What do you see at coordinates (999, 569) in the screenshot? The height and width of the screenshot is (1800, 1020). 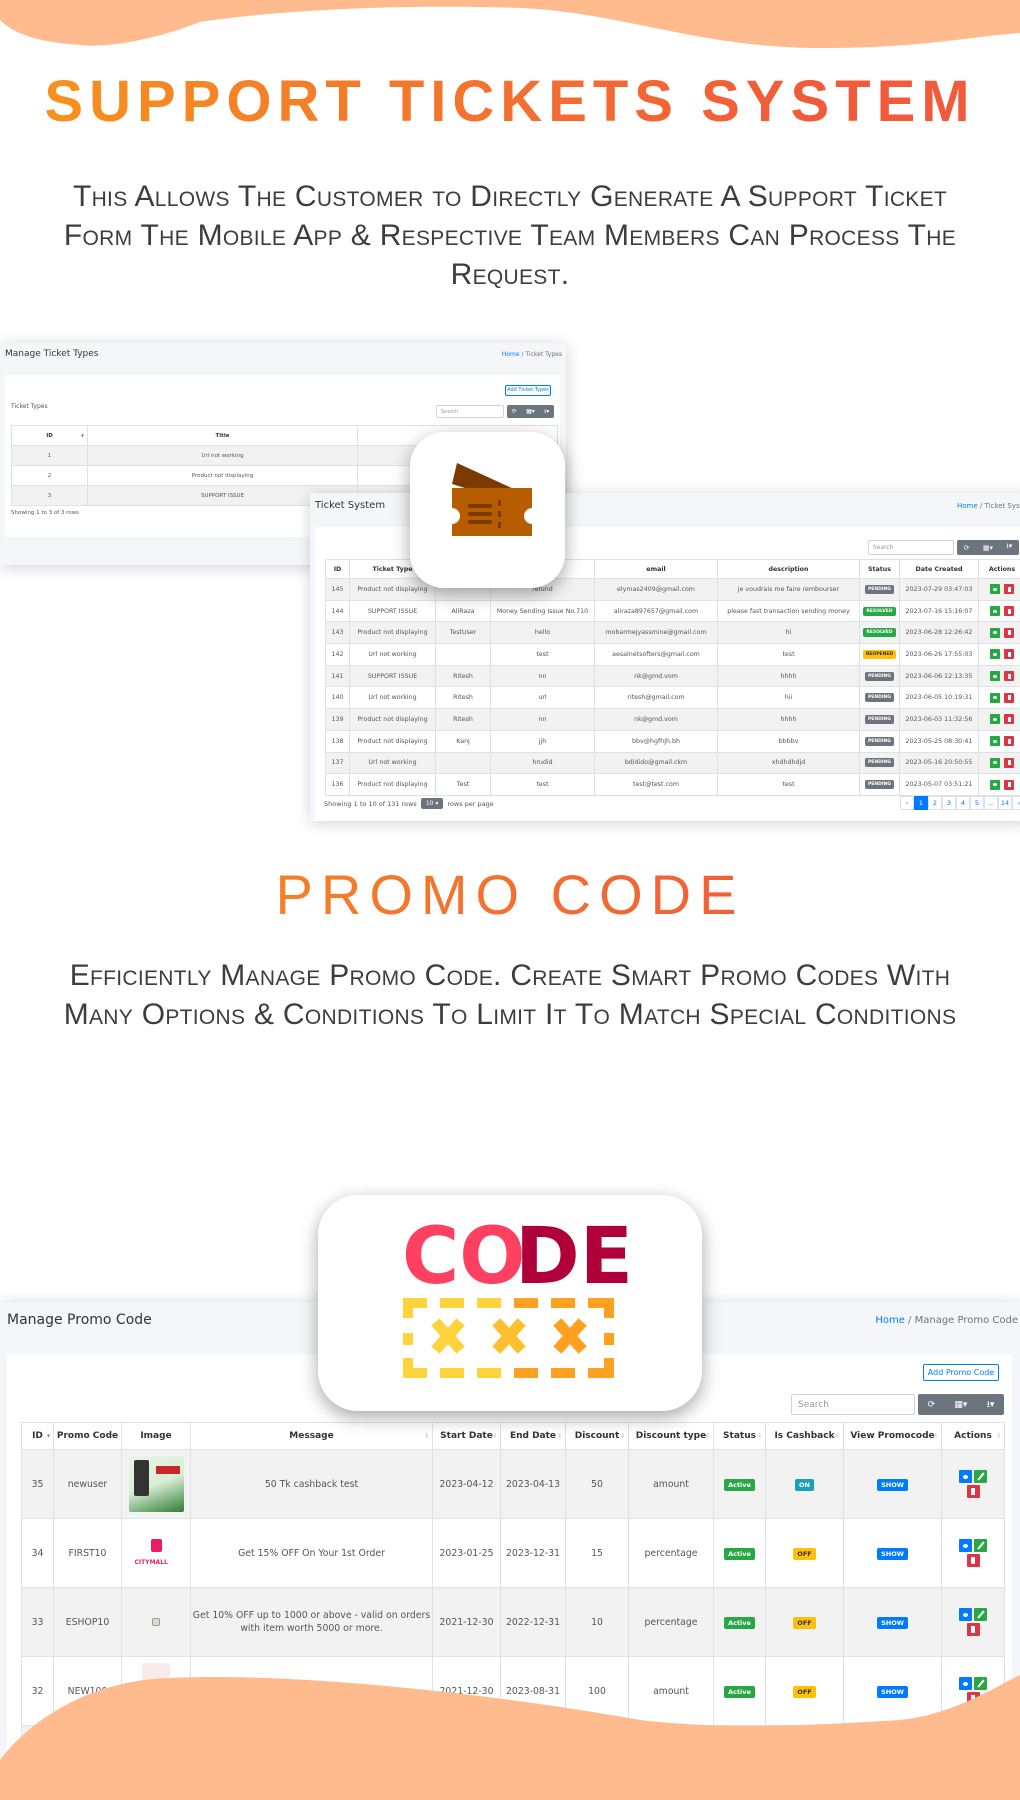 I see `column-header-actions: Actions` at bounding box center [999, 569].